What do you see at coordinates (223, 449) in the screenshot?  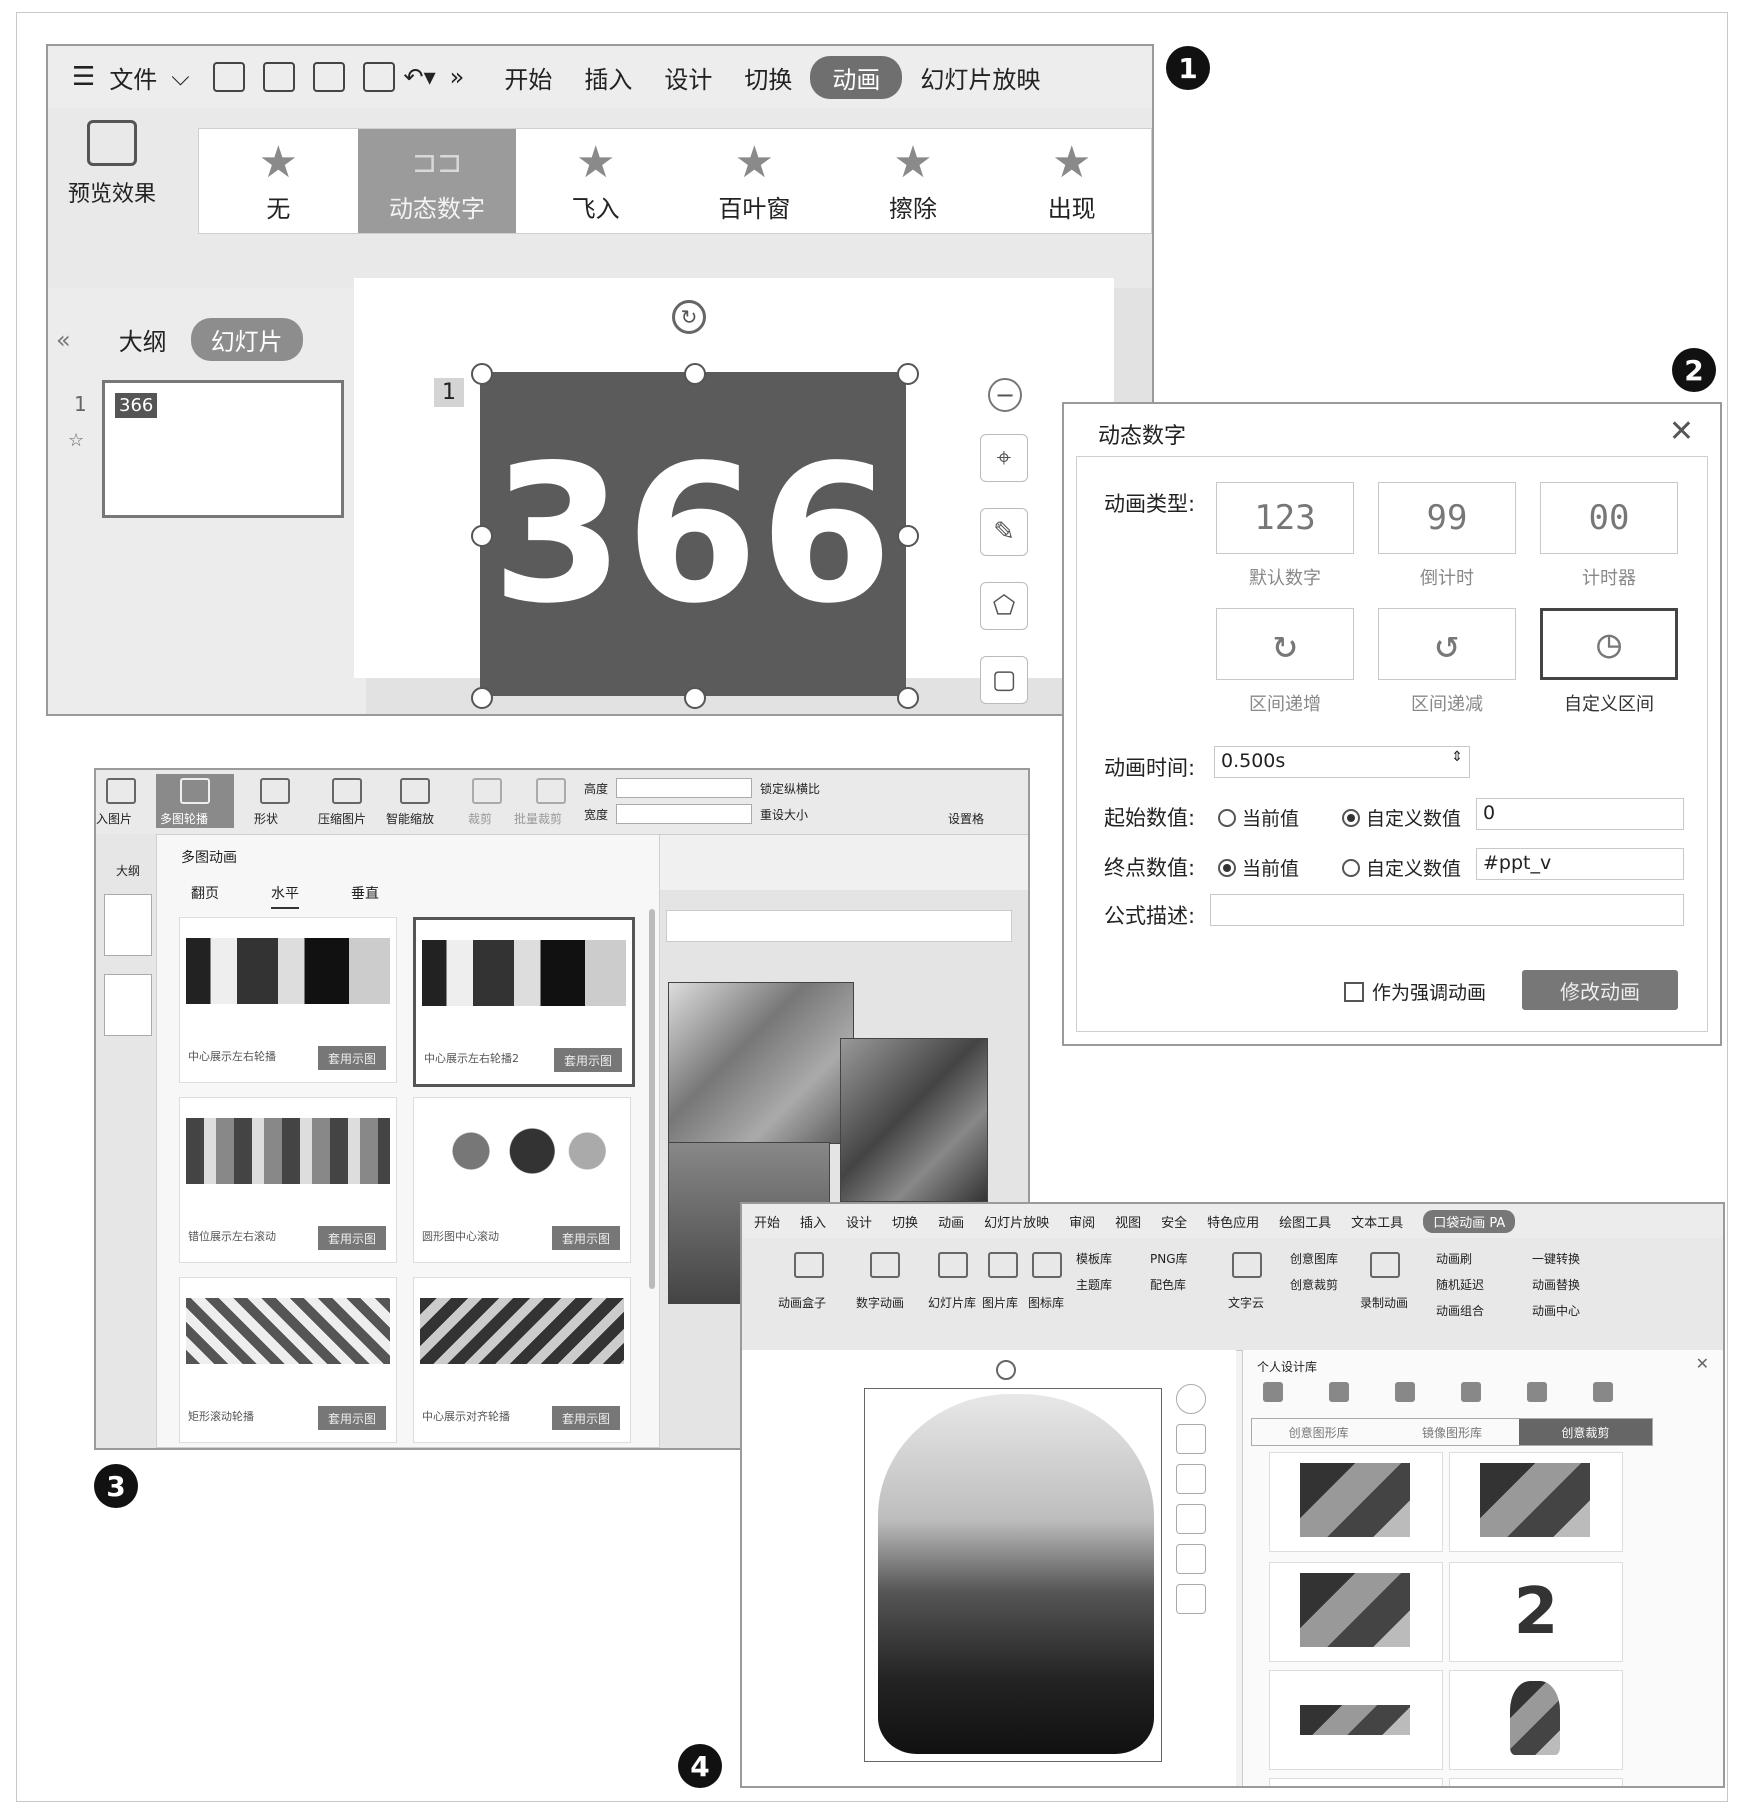 I see `slide-thumbnail: 366` at bounding box center [223, 449].